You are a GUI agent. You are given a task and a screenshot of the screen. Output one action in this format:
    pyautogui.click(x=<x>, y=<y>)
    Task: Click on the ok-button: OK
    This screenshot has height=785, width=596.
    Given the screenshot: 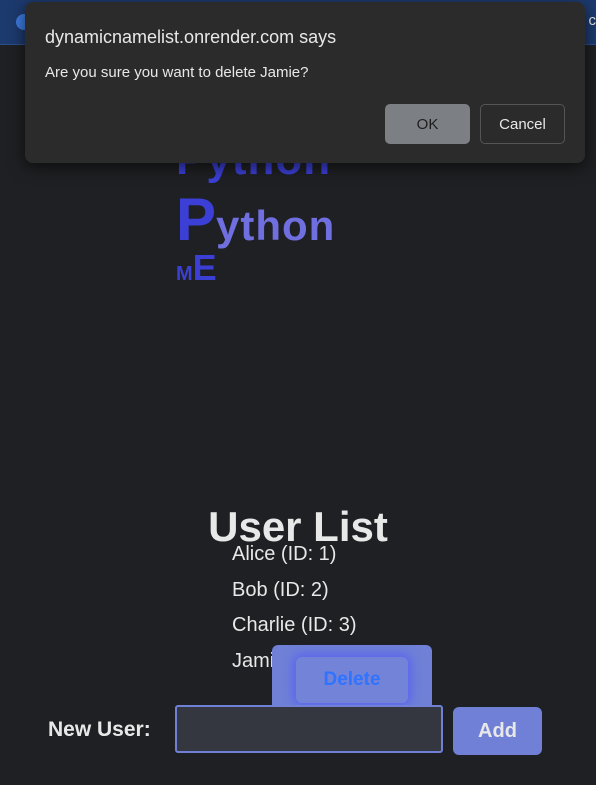 What is the action you would take?
    pyautogui.click(x=427, y=124)
    